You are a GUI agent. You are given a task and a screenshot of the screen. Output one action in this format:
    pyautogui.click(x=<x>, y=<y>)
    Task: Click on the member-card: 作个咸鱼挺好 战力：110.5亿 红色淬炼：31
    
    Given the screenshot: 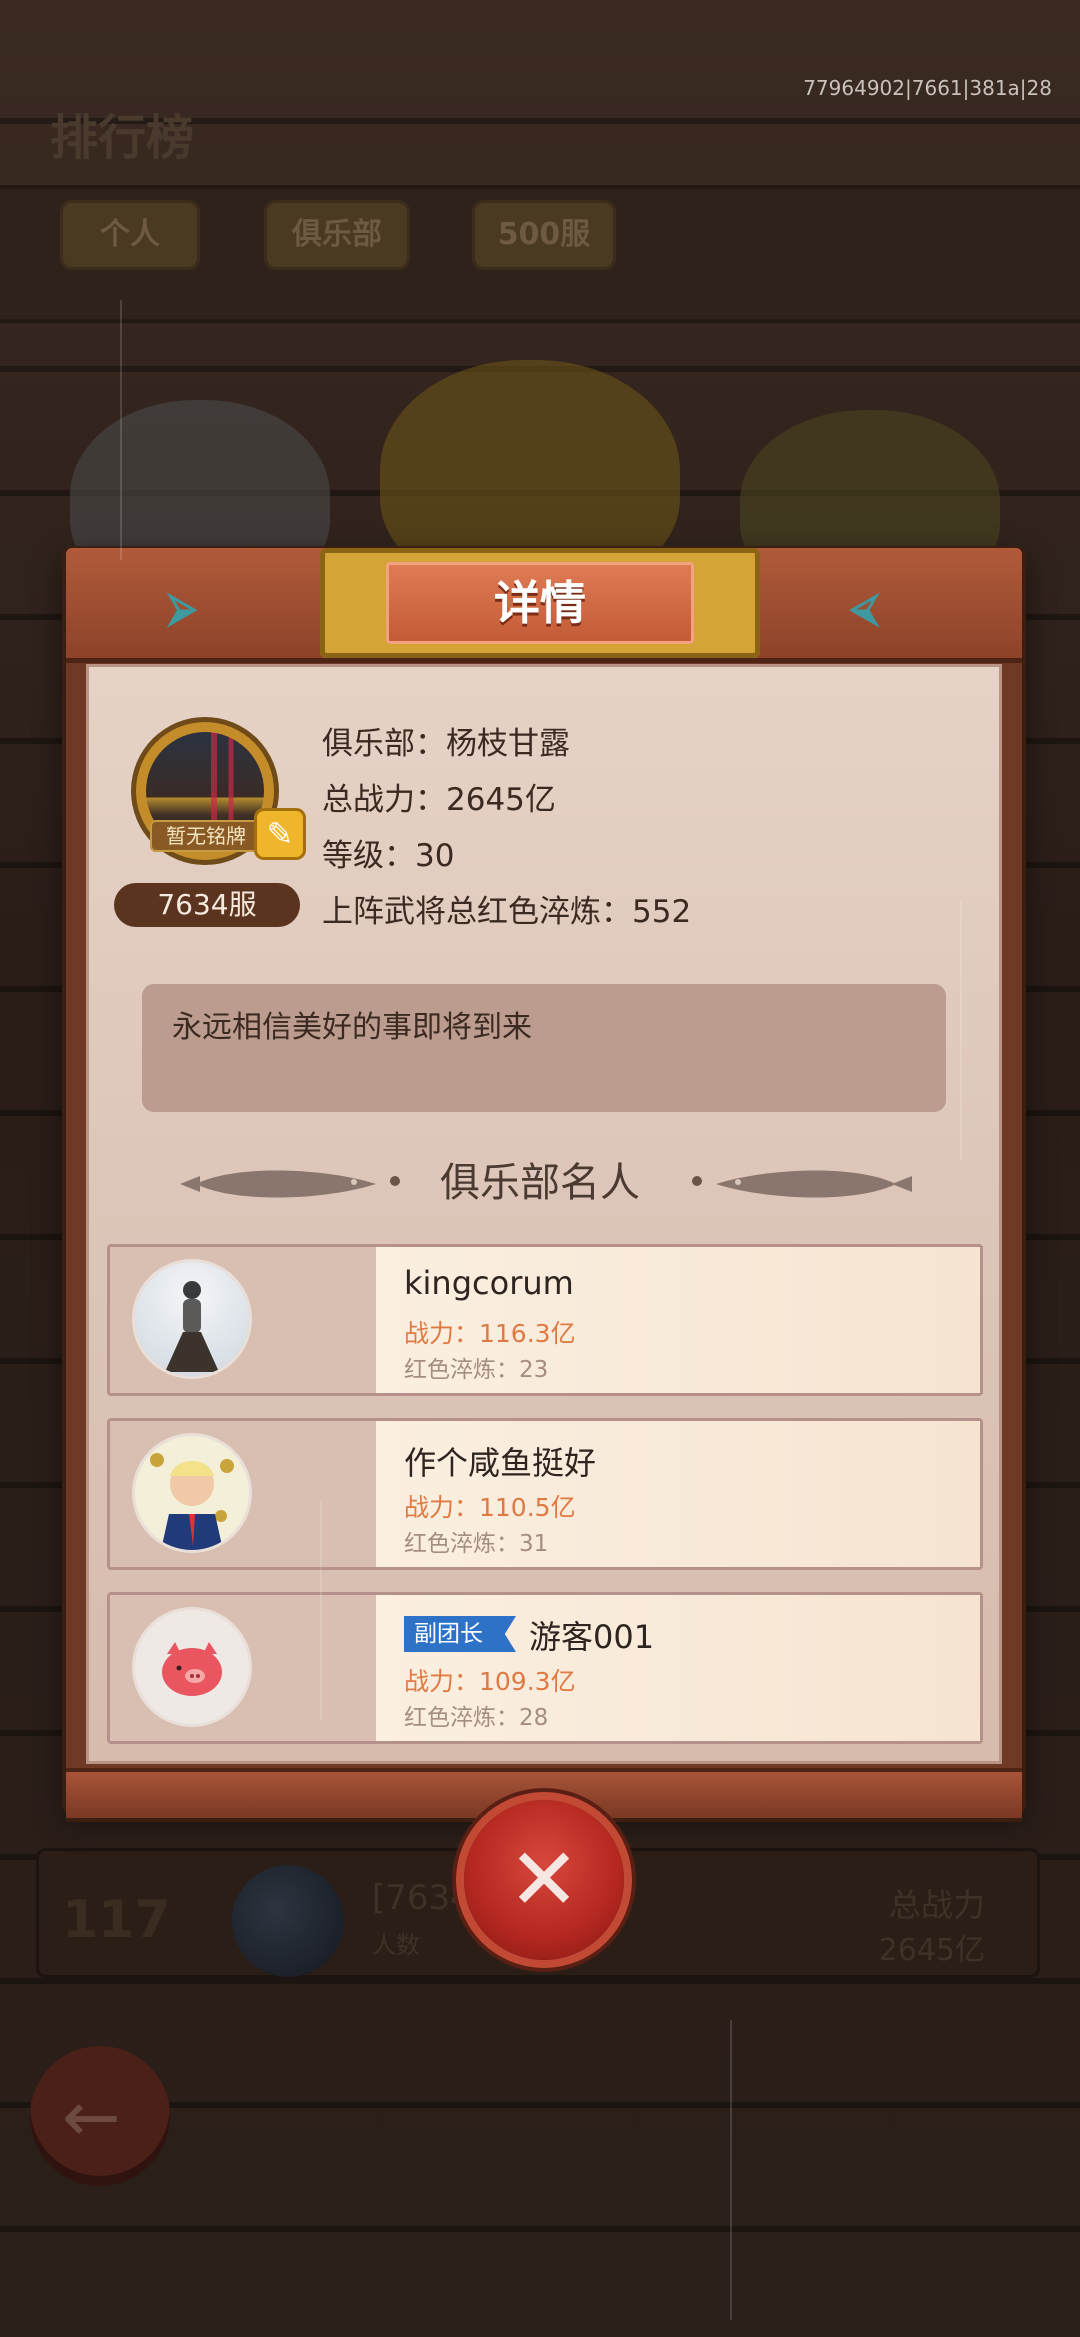 What is the action you would take?
    pyautogui.click(x=545, y=1494)
    